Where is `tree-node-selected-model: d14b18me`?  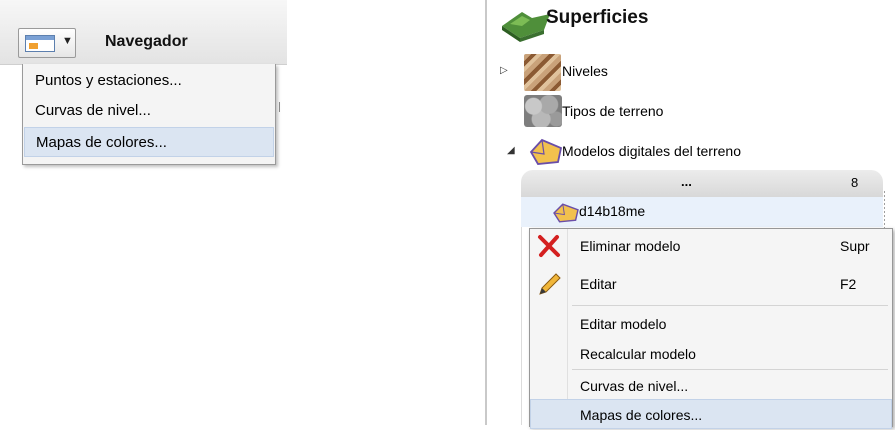
tree-node-selected-model: d14b18me is located at coordinates (702, 212).